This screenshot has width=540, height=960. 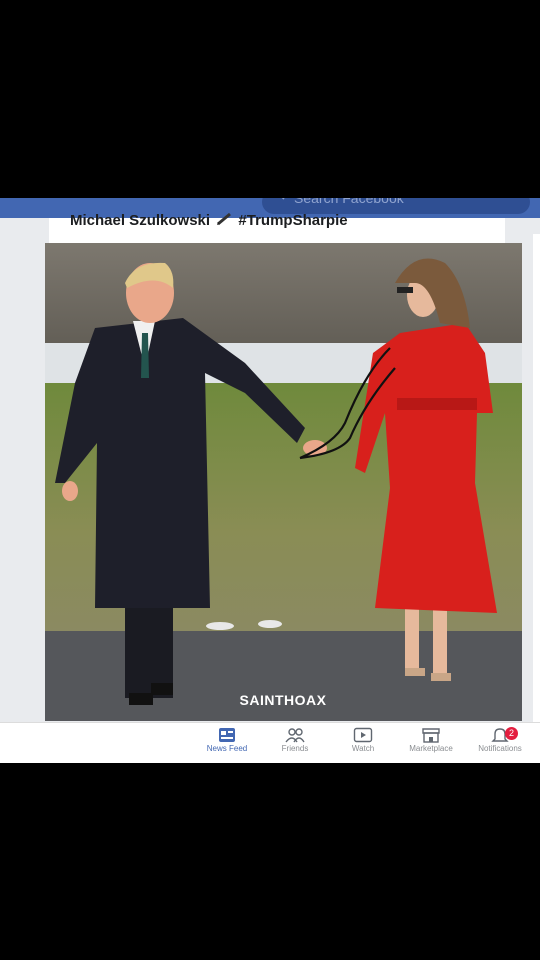 What do you see at coordinates (431, 748) in the screenshot?
I see `nav-label-marketplace: Marketplace` at bounding box center [431, 748].